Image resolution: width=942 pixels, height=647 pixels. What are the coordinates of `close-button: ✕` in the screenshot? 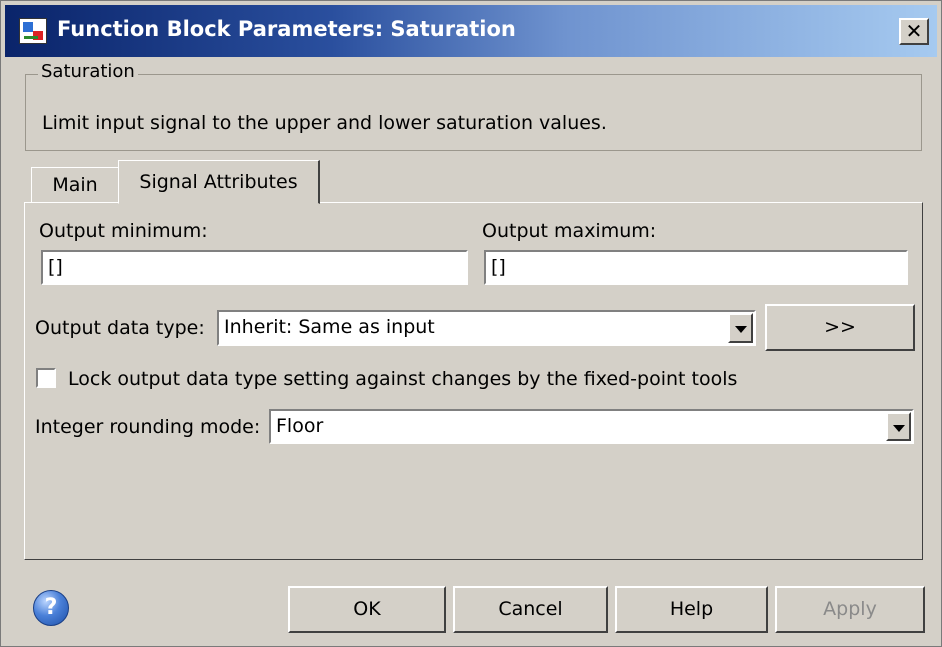 It's located at (914, 31).